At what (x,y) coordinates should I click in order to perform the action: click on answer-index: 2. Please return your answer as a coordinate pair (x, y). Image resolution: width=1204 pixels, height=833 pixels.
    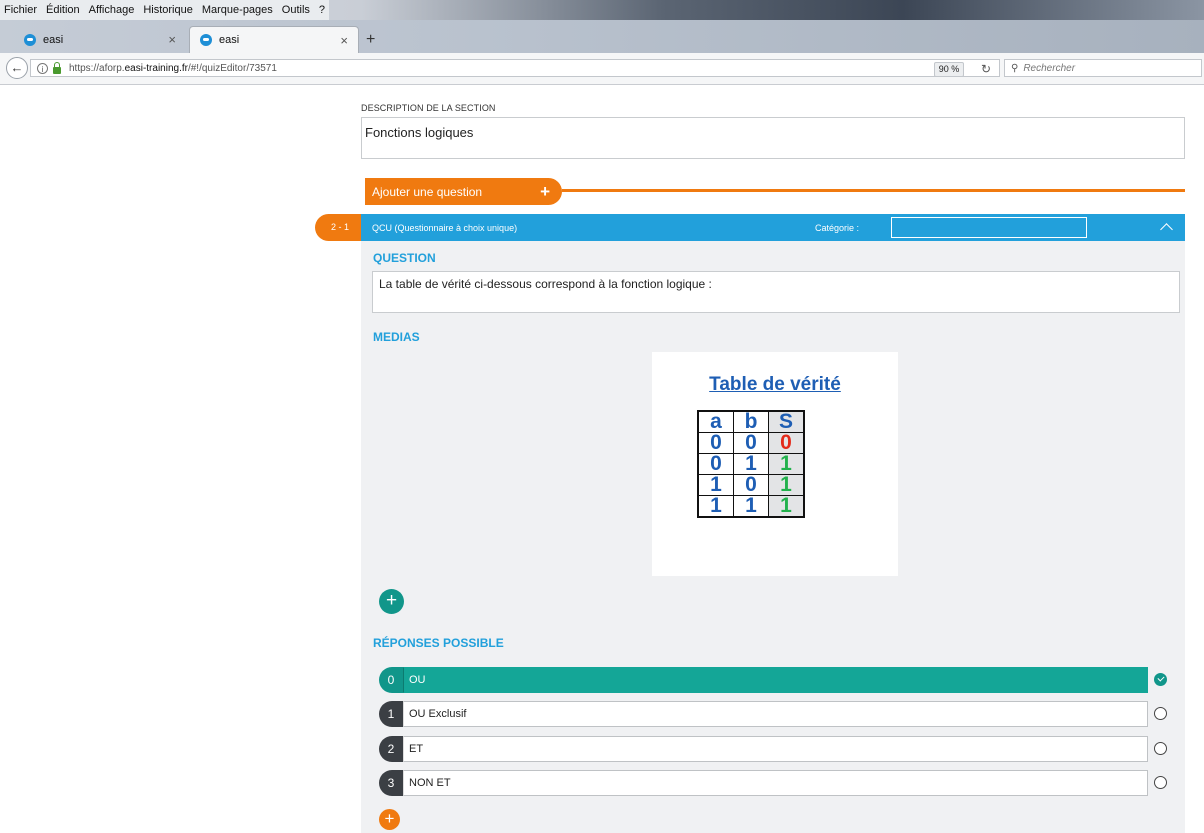
    Looking at the image, I should click on (391, 749).